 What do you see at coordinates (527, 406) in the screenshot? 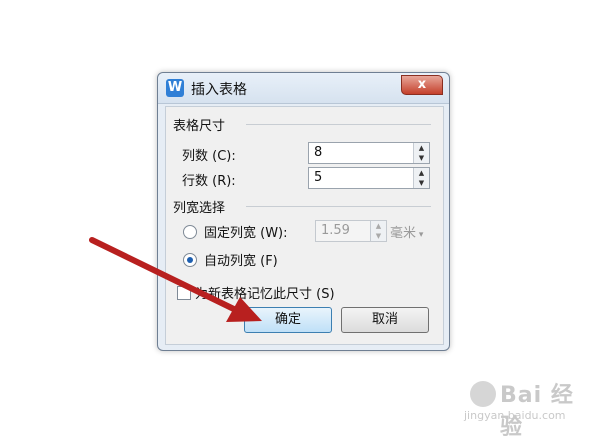
I see `baidu-watermark: Bai 经验 jingyan.baidu.com` at bounding box center [527, 406].